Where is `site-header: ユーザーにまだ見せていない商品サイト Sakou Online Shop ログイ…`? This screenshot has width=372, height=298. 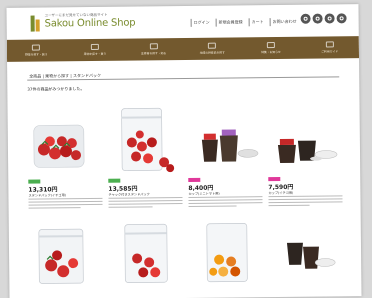
site-header: ユーザーにまだ見せていない商品サイト Sakou Online Shop ログイ… is located at coordinates (182, 21).